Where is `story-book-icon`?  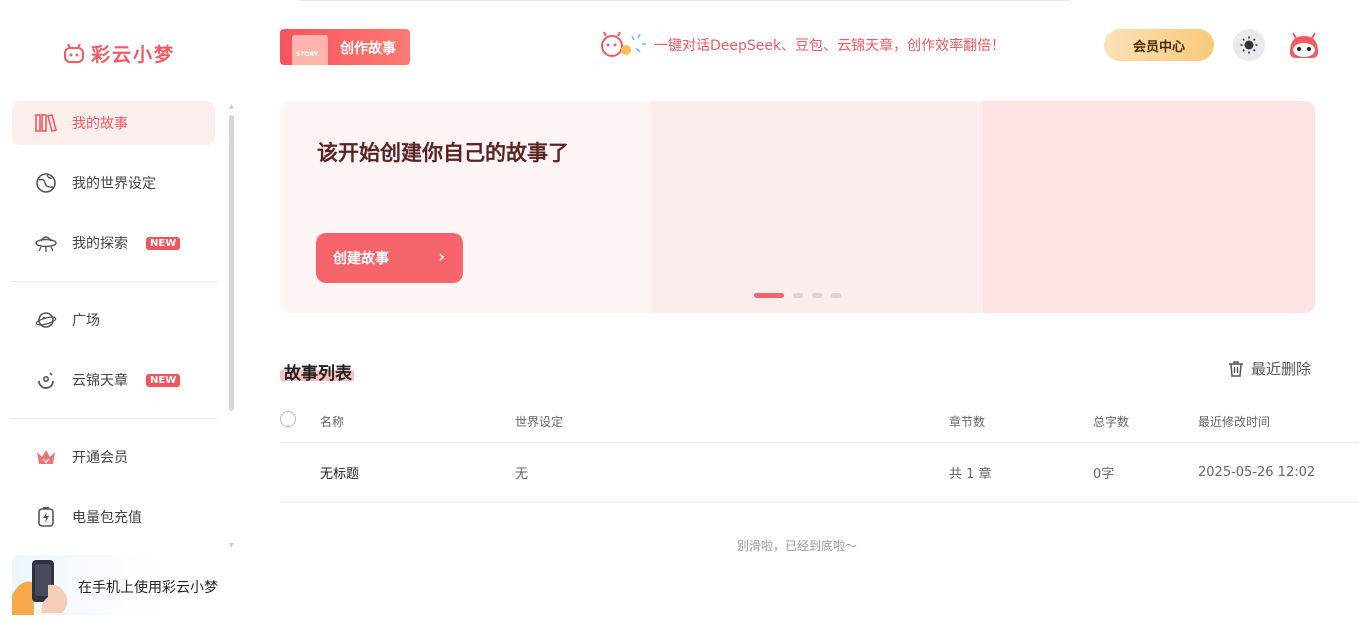 story-book-icon is located at coordinates (310, 50).